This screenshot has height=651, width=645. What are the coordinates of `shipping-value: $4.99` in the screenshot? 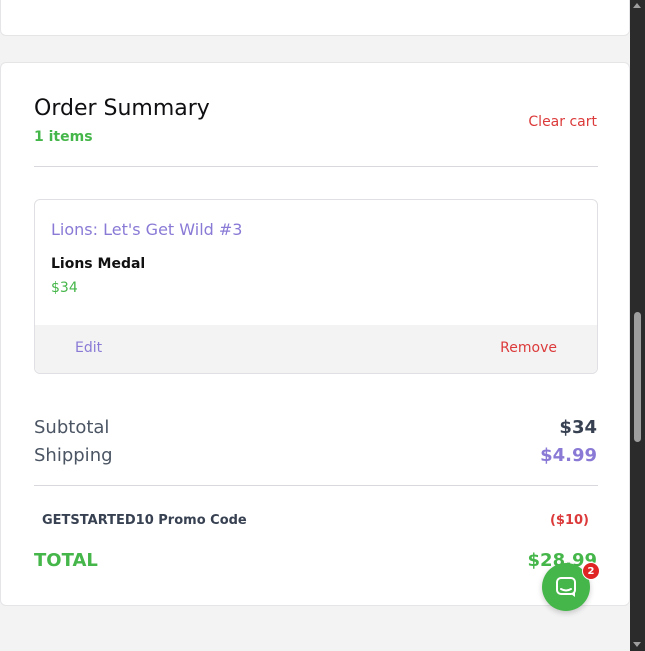 It's located at (568, 455).